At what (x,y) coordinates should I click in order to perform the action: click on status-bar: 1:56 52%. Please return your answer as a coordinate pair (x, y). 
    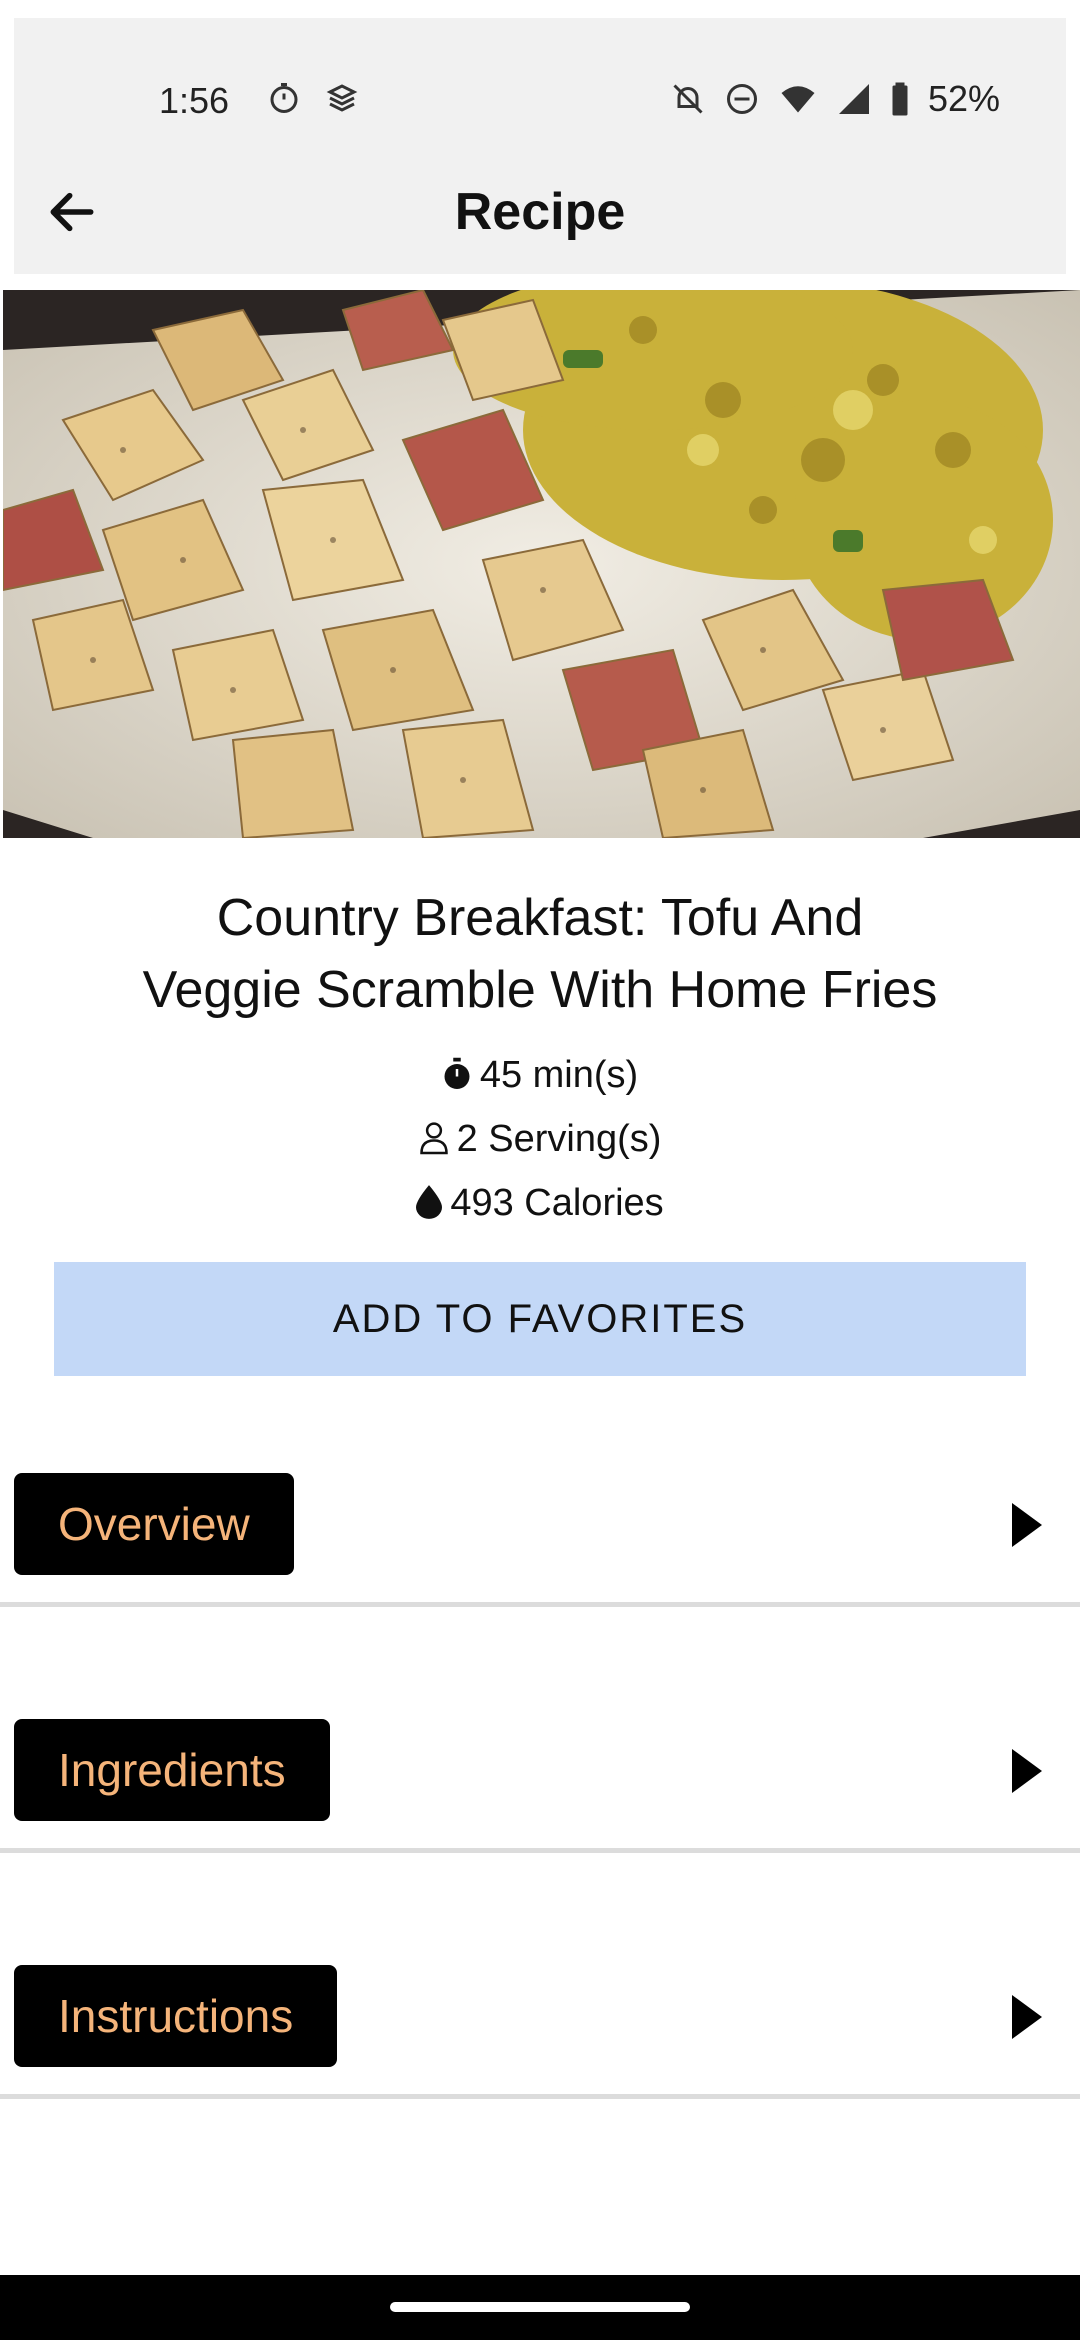
    Looking at the image, I should click on (540, 83).